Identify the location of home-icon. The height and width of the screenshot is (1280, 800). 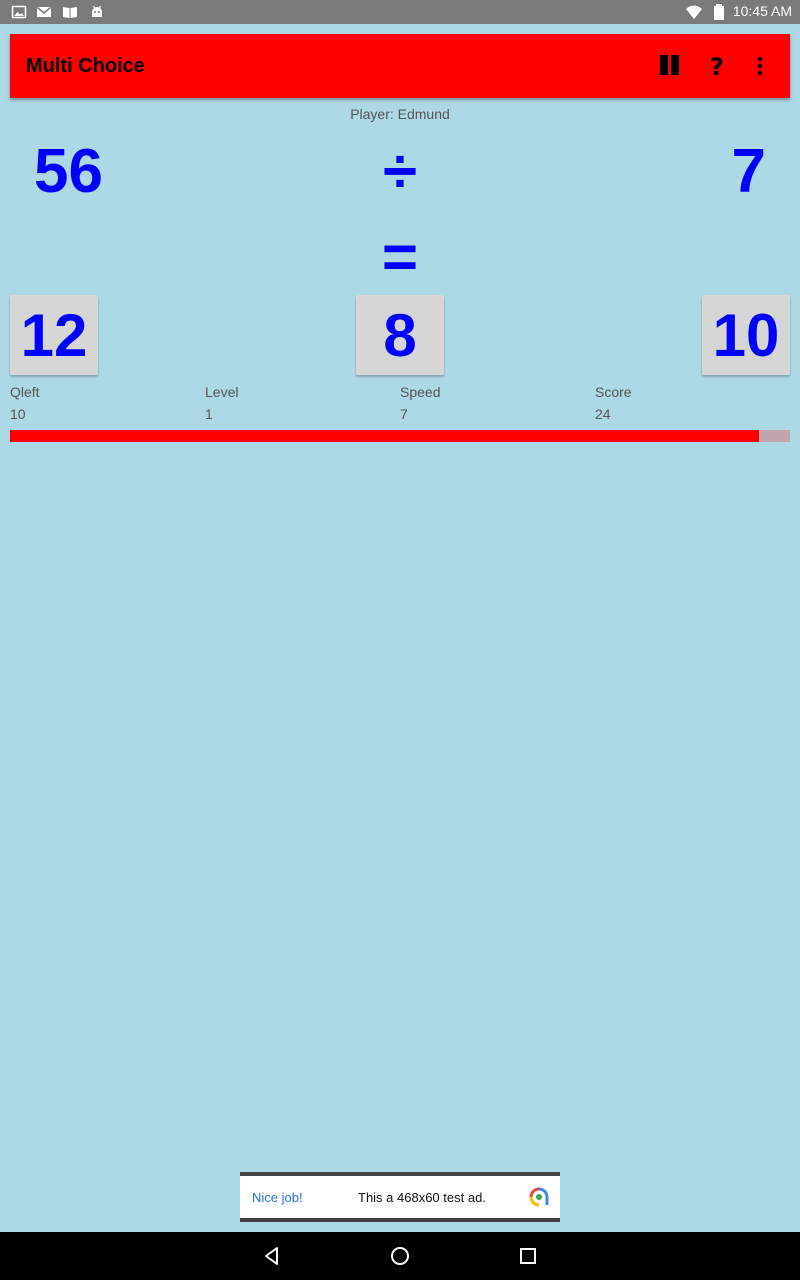
(400, 1256).